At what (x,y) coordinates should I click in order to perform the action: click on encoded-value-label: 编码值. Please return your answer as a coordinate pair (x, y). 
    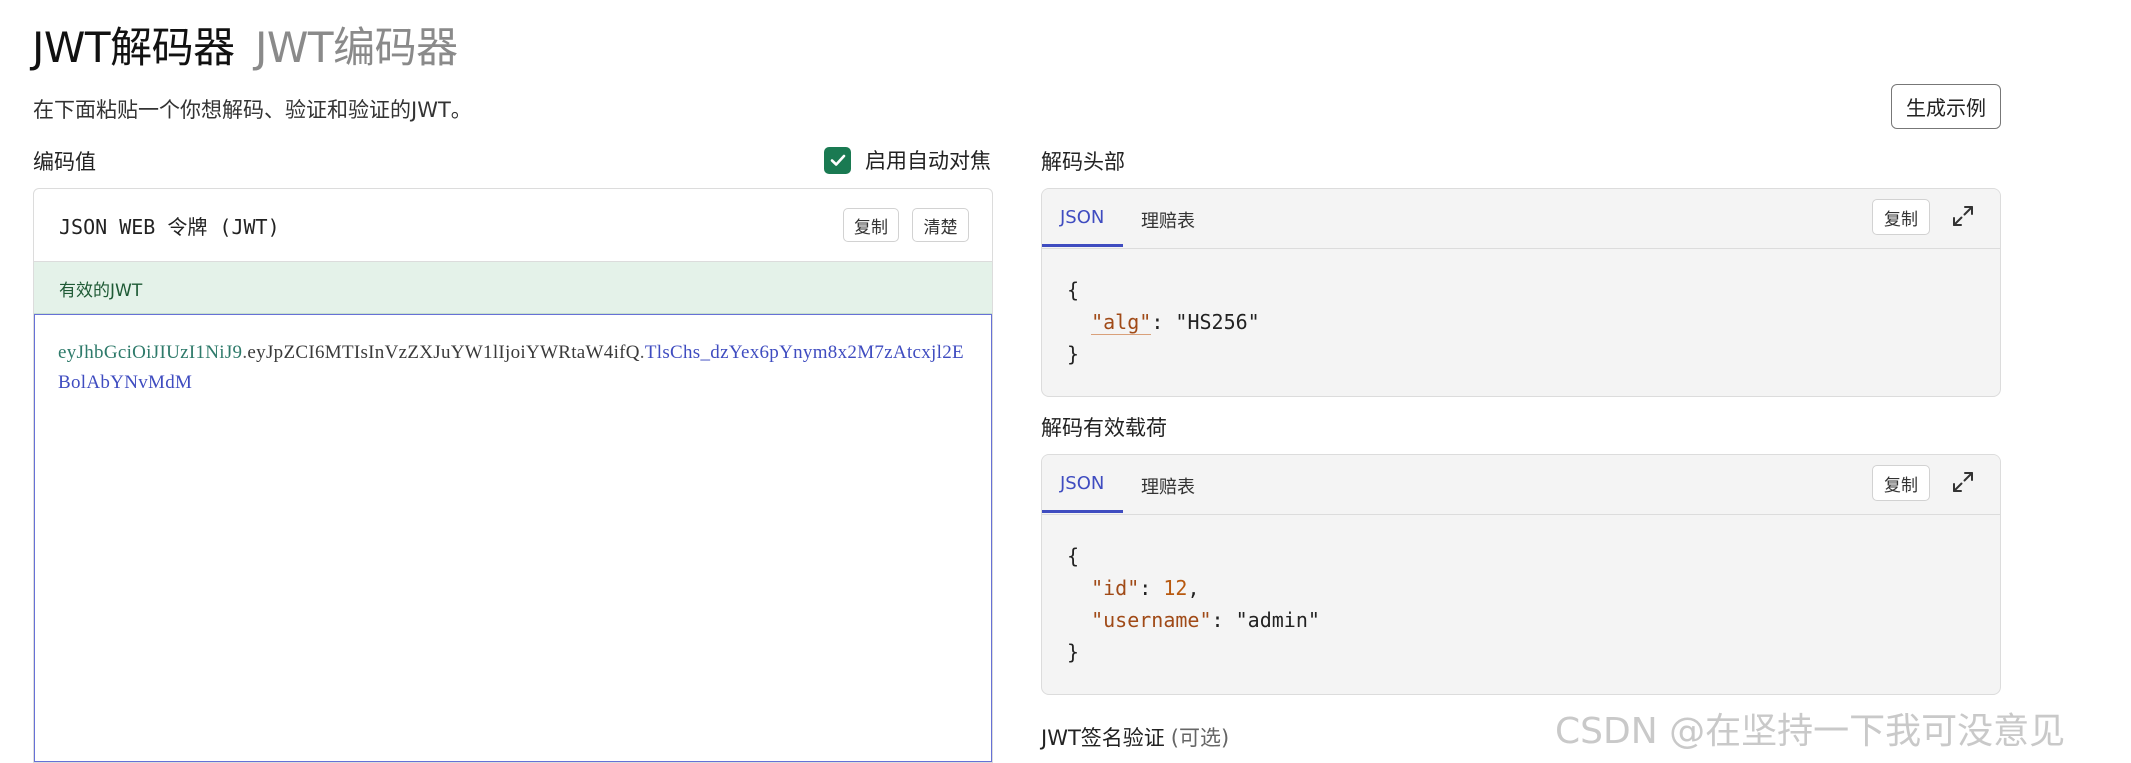
    Looking at the image, I should click on (64, 162).